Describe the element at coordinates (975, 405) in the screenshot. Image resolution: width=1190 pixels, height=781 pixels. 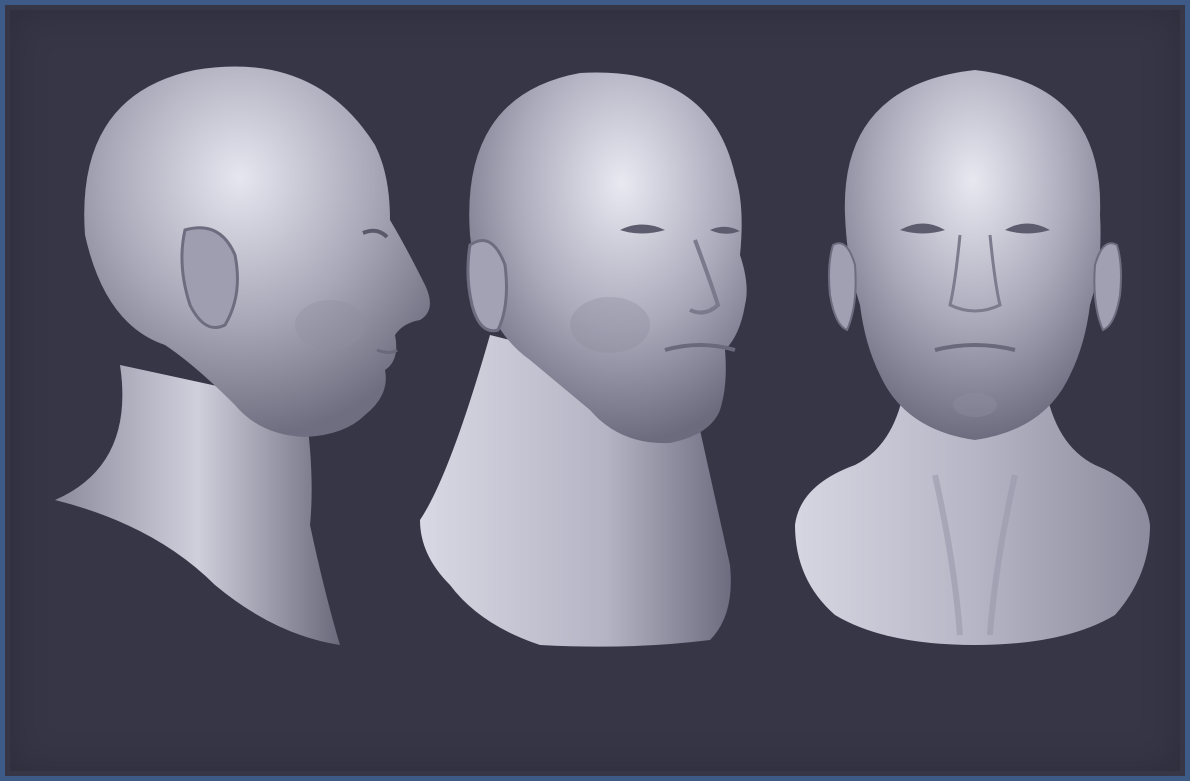
I see `front-chin` at that location.